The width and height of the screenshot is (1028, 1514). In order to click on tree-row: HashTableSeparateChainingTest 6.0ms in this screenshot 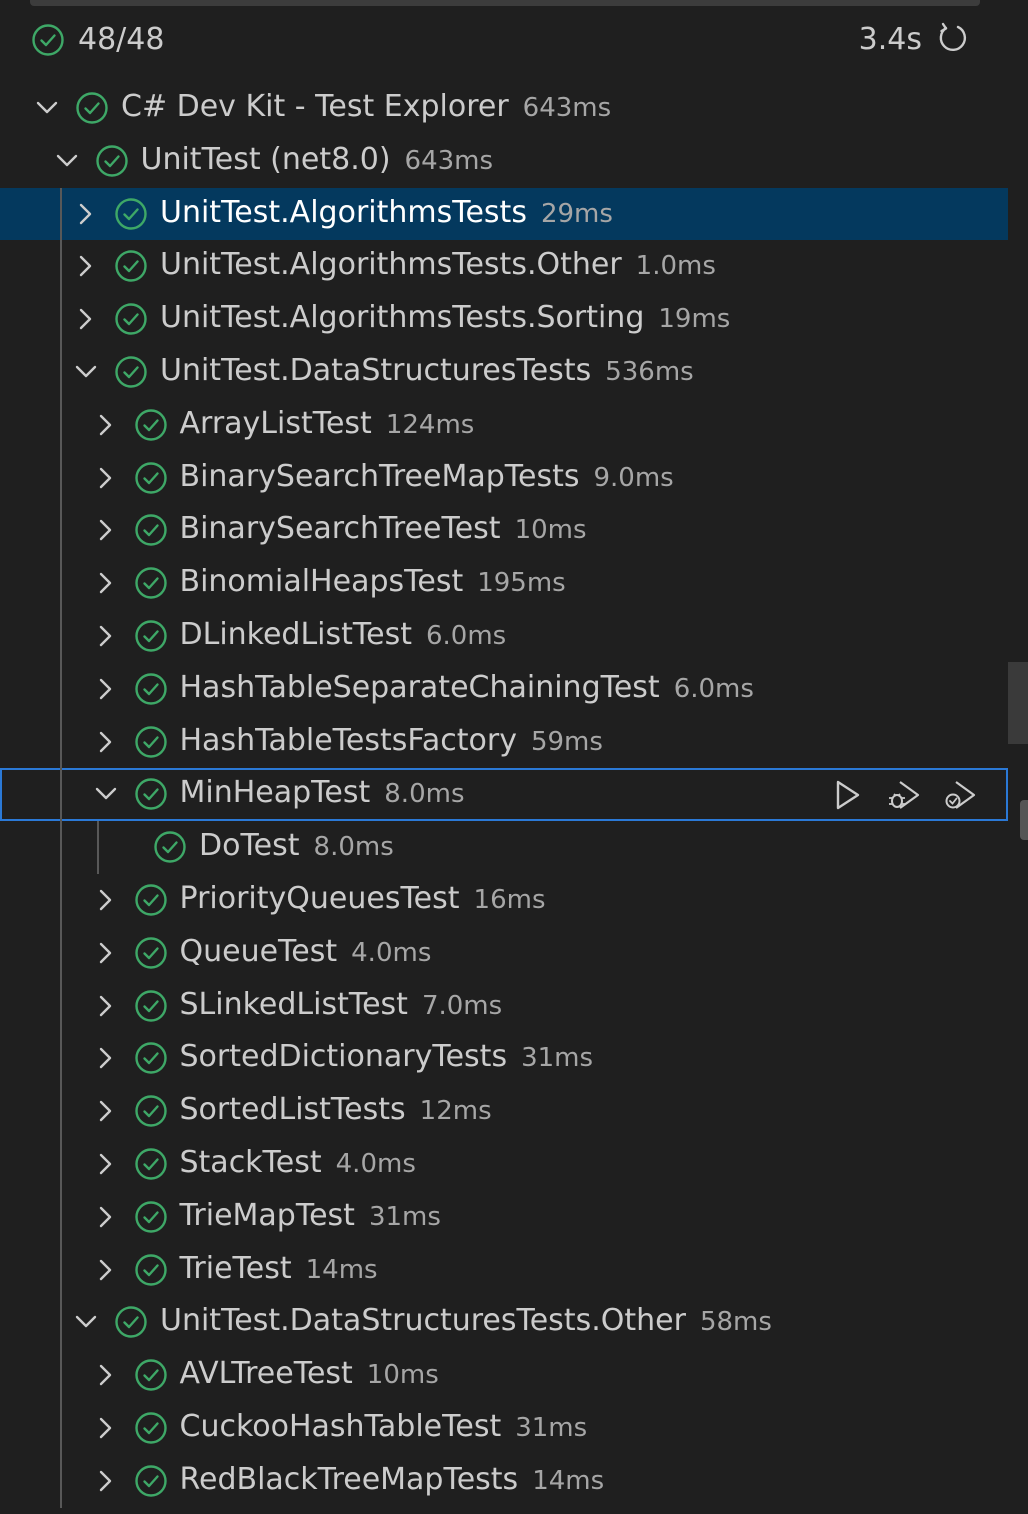, I will do `click(504, 689)`.